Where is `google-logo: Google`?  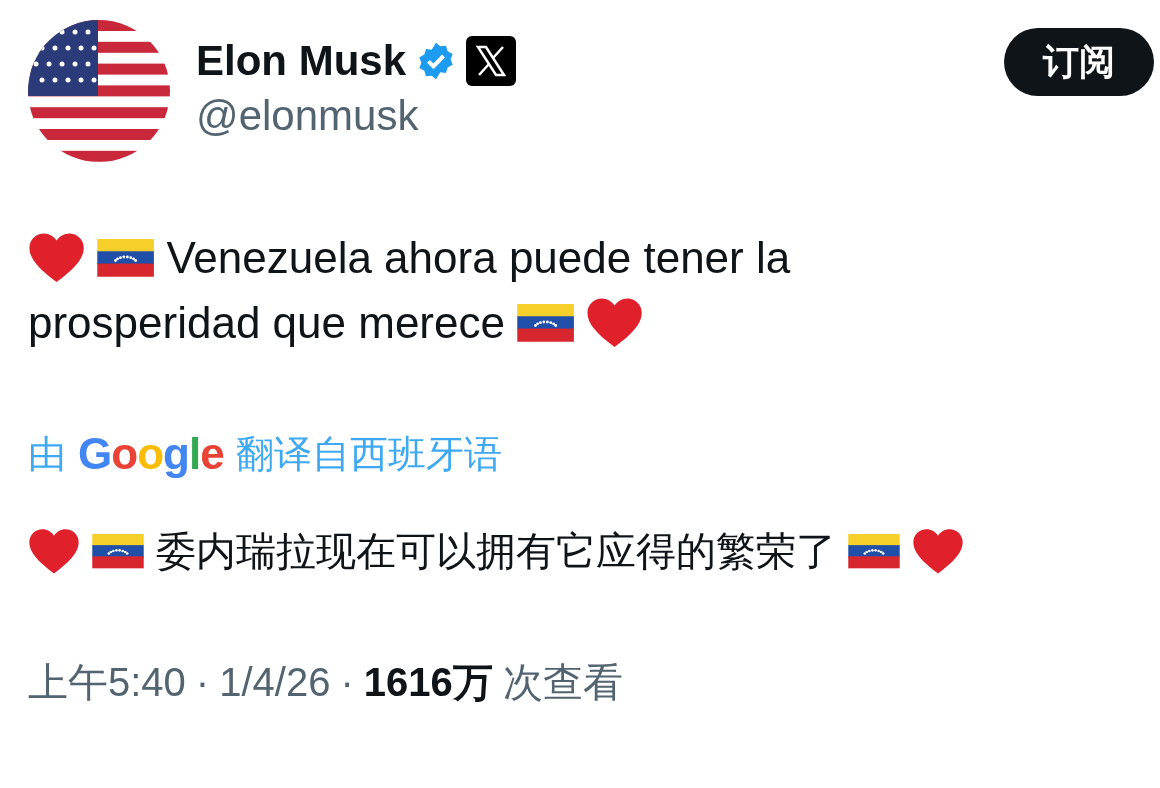 google-logo: Google is located at coordinates (151, 454).